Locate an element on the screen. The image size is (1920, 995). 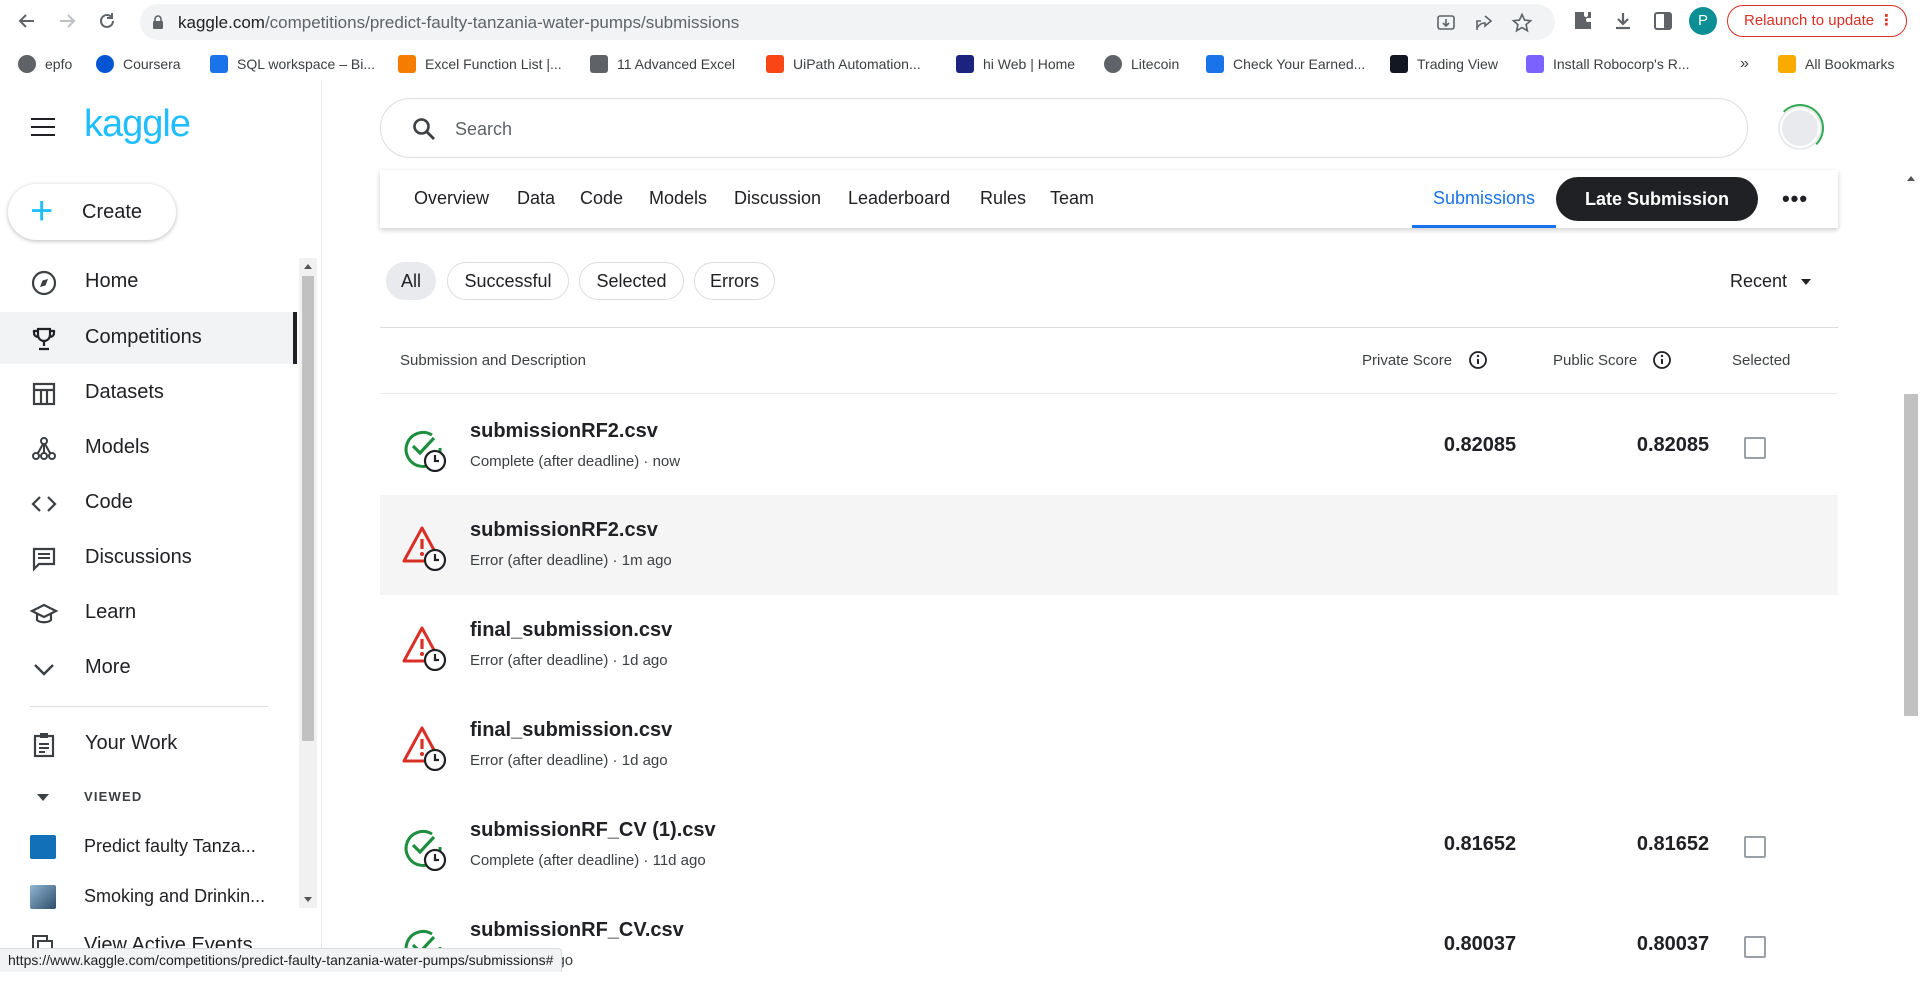
extensions-icon is located at coordinates (1583, 21).